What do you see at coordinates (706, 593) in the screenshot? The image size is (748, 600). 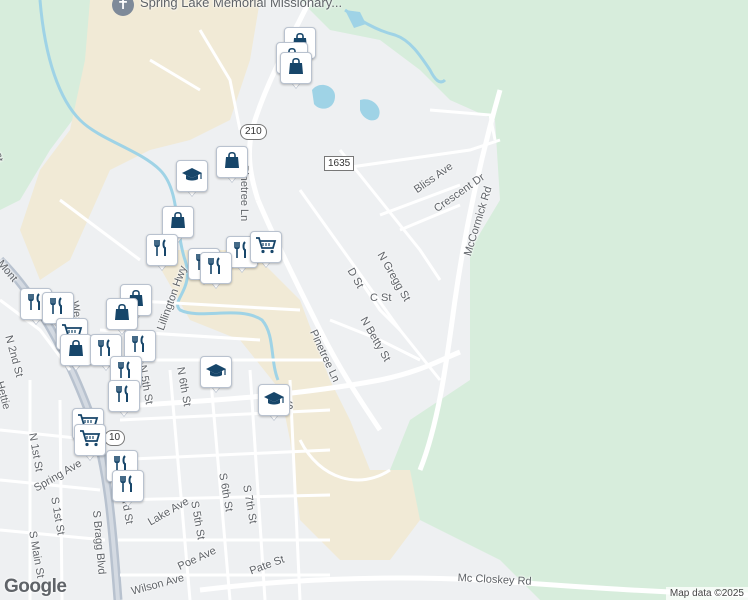 I see `map-attribution: Map data ©2025` at bounding box center [706, 593].